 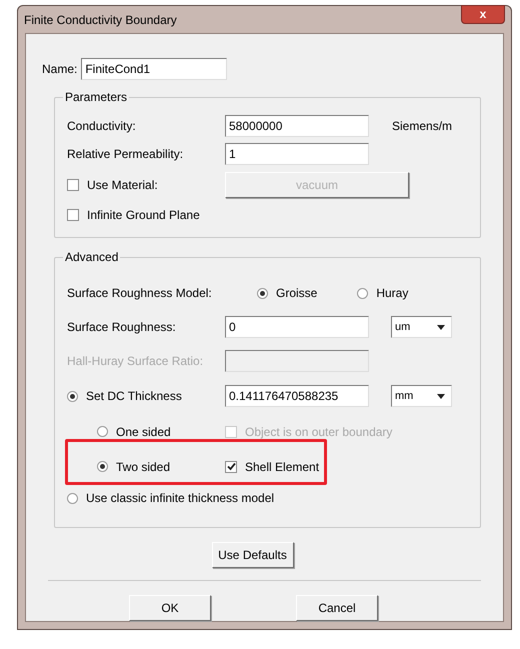 What do you see at coordinates (121, 327) in the screenshot?
I see `field-label: Surface Roughness:` at bounding box center [121, 327].